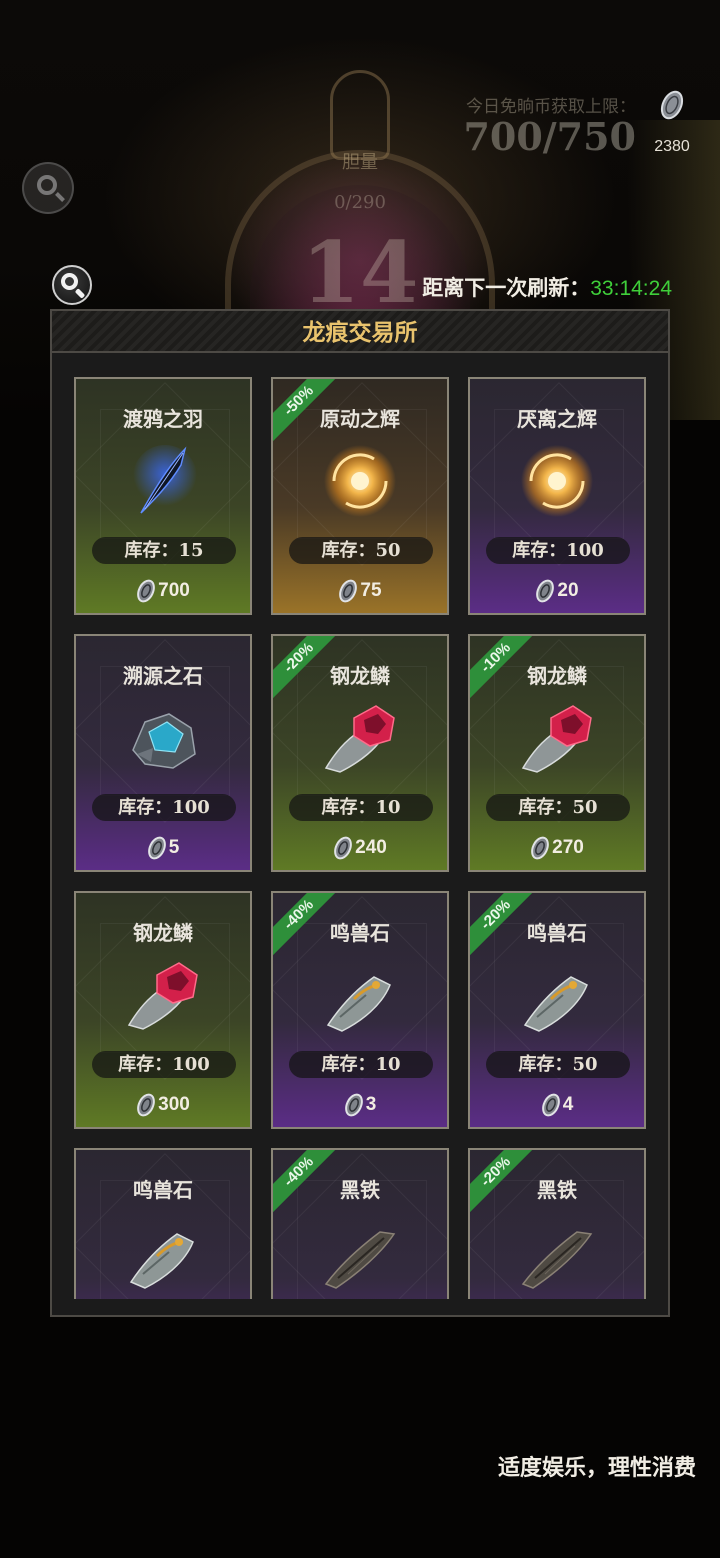  What do you see at coordinates (371, 847) in the screenshot?
I see `item-price-value: 240` at bounding box center [371, 847].